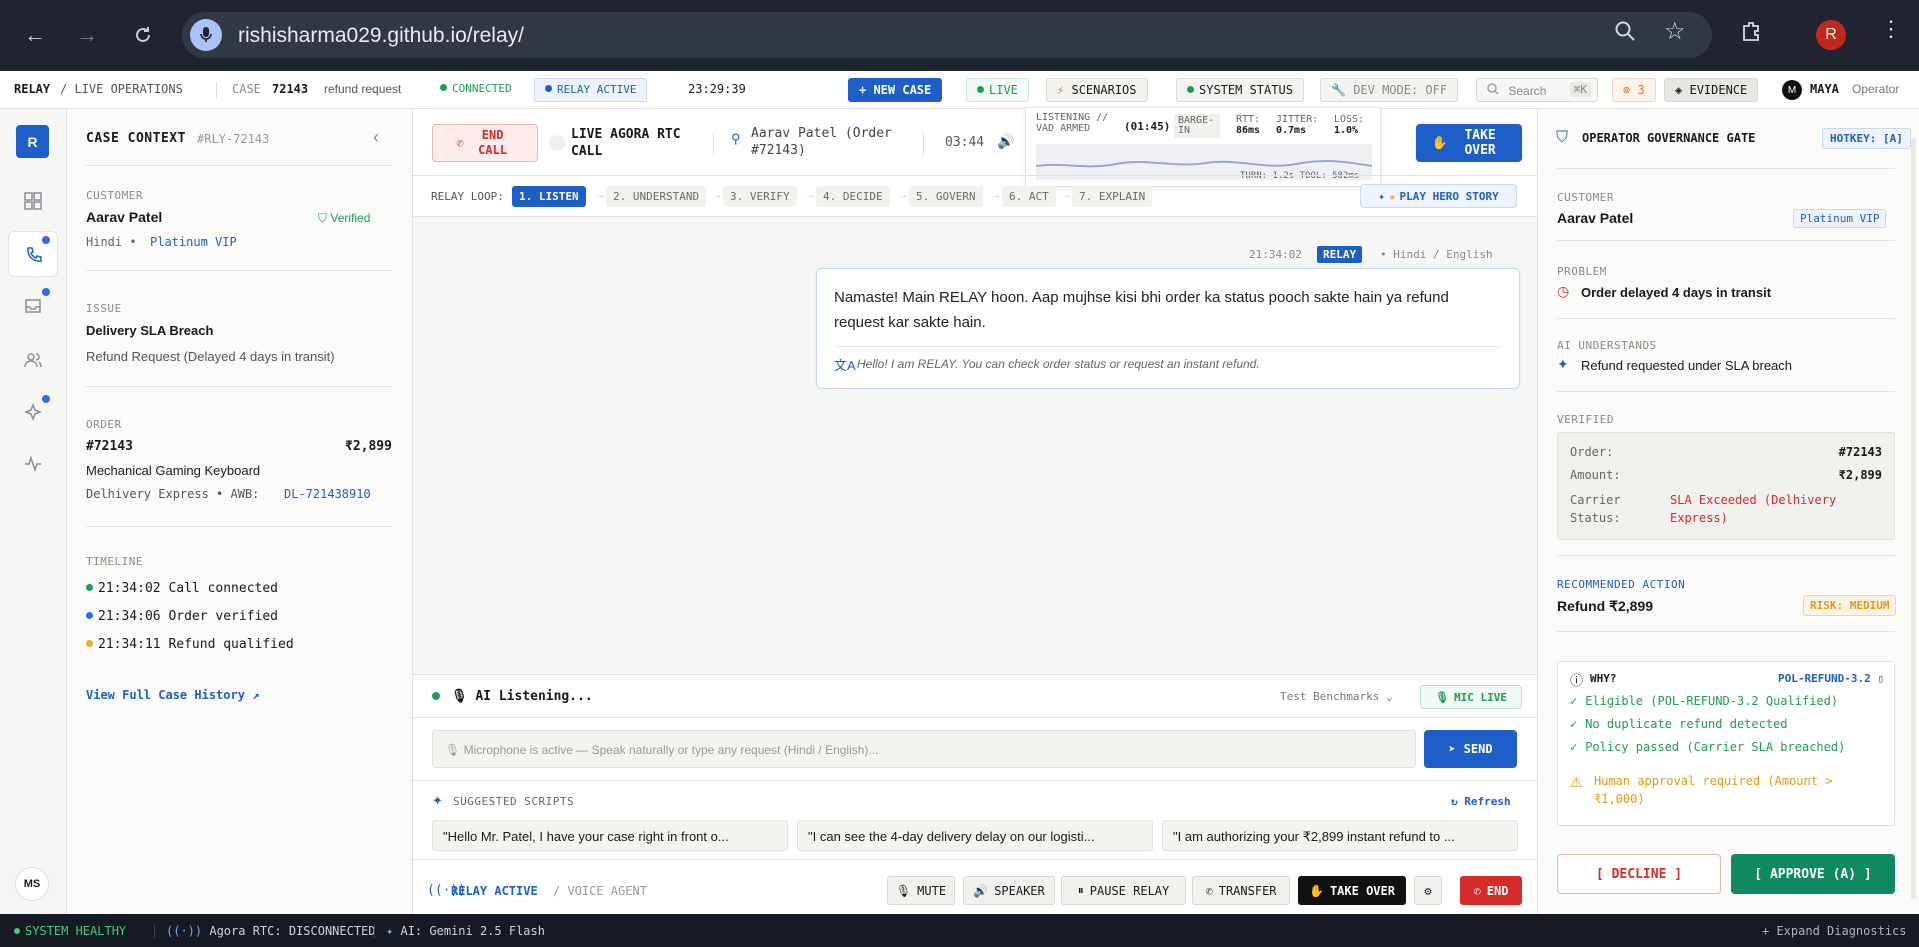  Describe the element at coordinates (182, 588) in the screenshot. I see `timeline-item: 21:34:02 Call connected` at that location.